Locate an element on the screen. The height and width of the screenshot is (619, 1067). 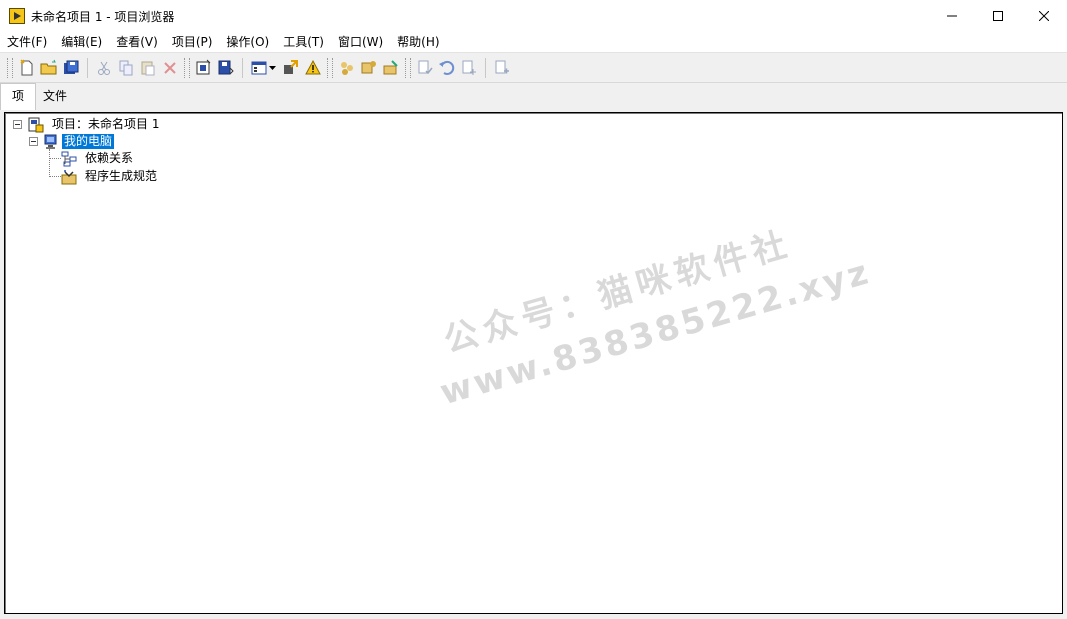
chevron-down-icon is located at coordinates (272, 67).